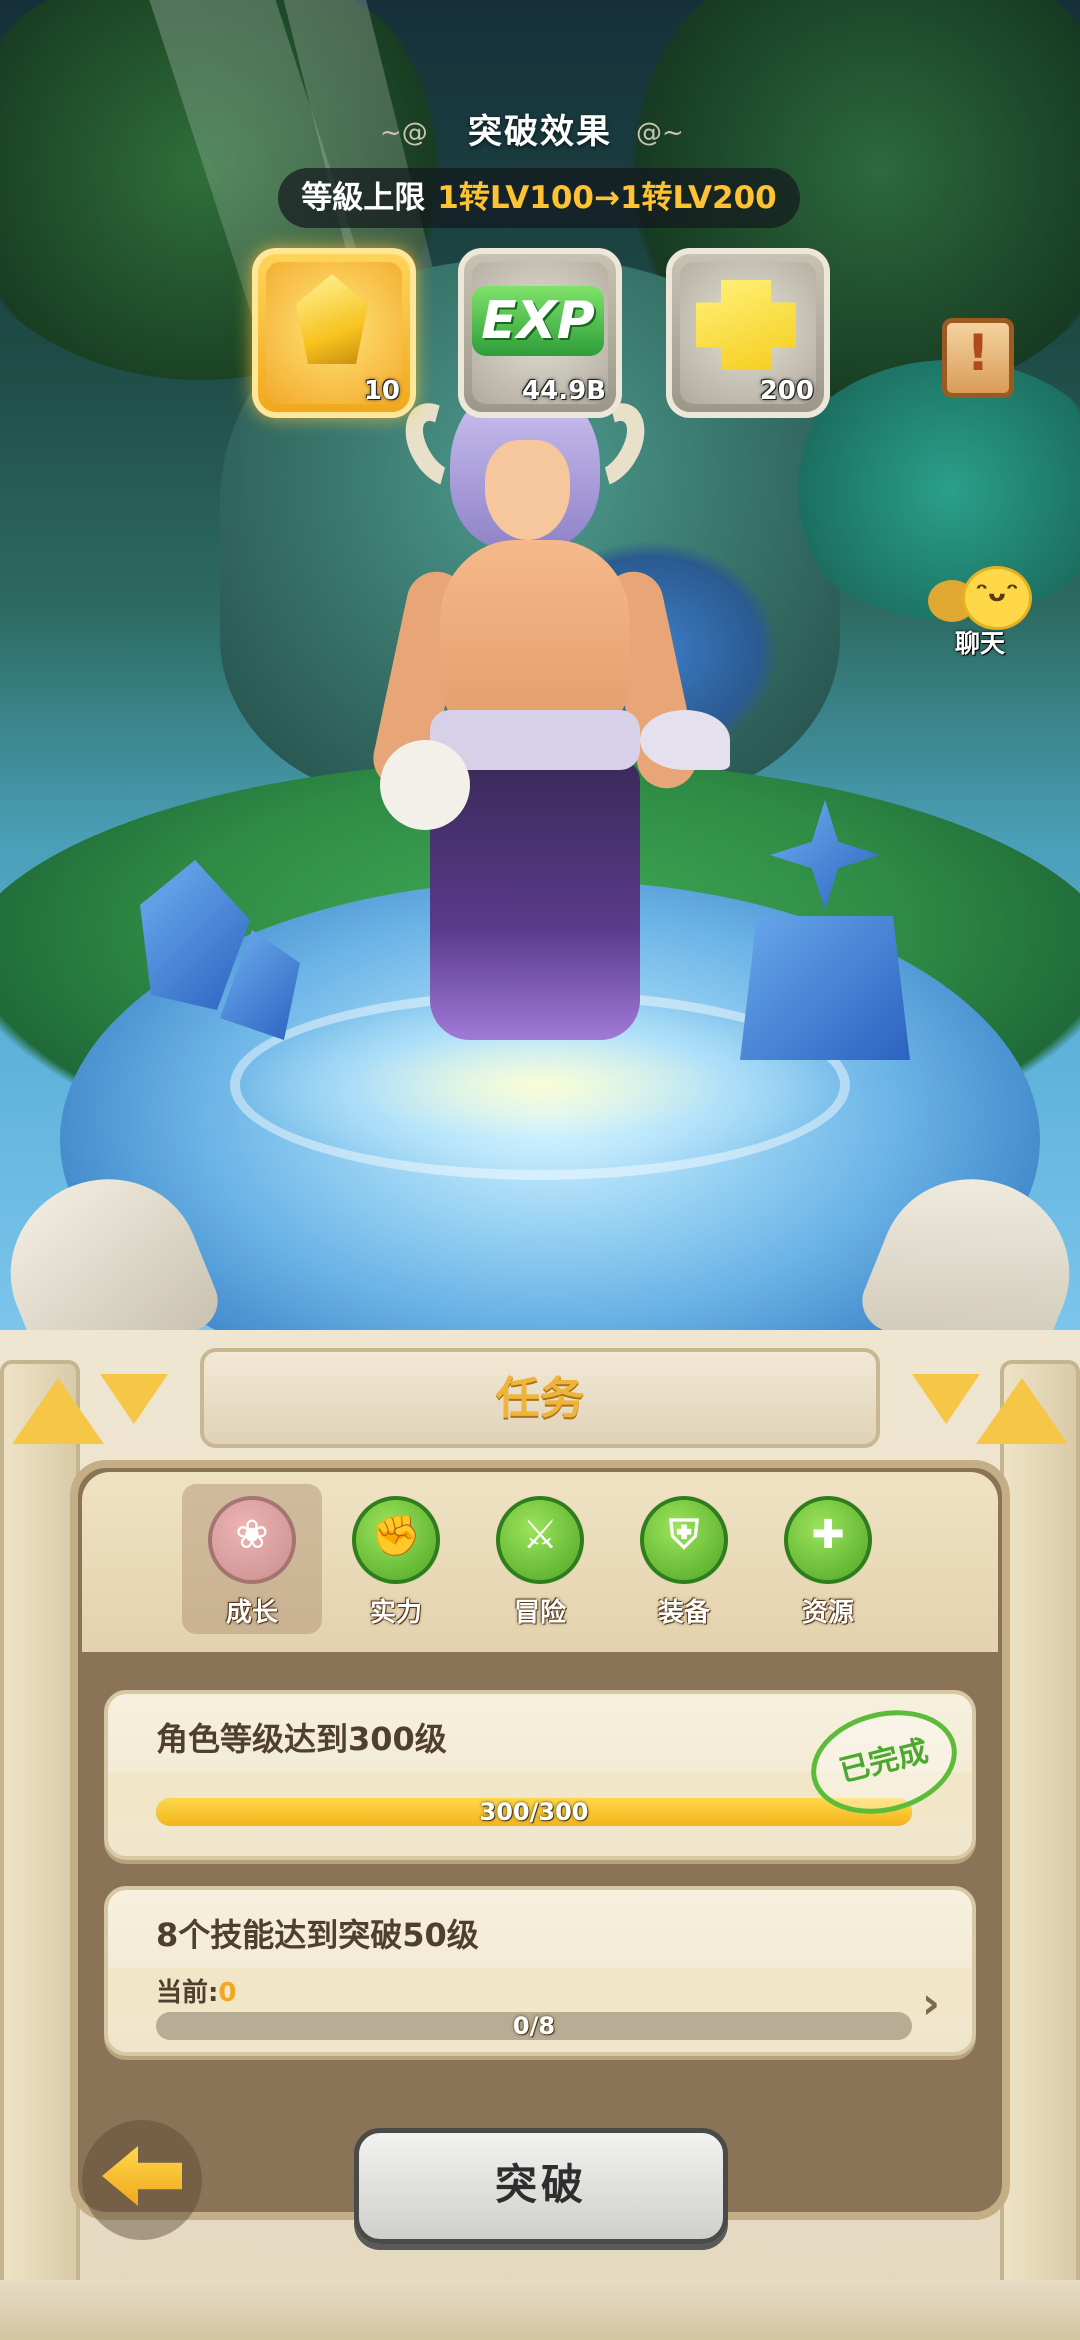  What do you see at coordinates (252, 1559) in the screenshot?
I see `tab-growth: ❀ 成长` at bounding box center [252, 1559].